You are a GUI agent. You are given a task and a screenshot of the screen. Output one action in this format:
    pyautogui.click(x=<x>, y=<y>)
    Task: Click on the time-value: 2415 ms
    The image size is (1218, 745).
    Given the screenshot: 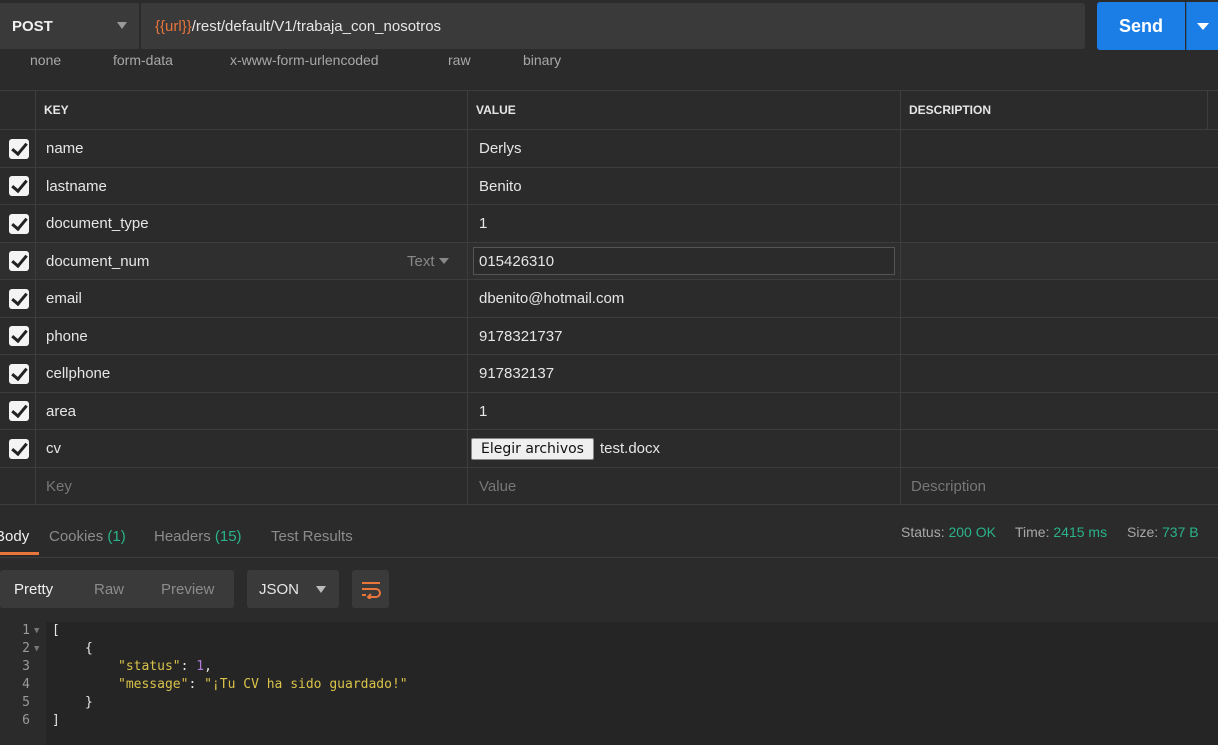 What is the action you would take?
    pyautogui.click(x=1080, y=532)
    